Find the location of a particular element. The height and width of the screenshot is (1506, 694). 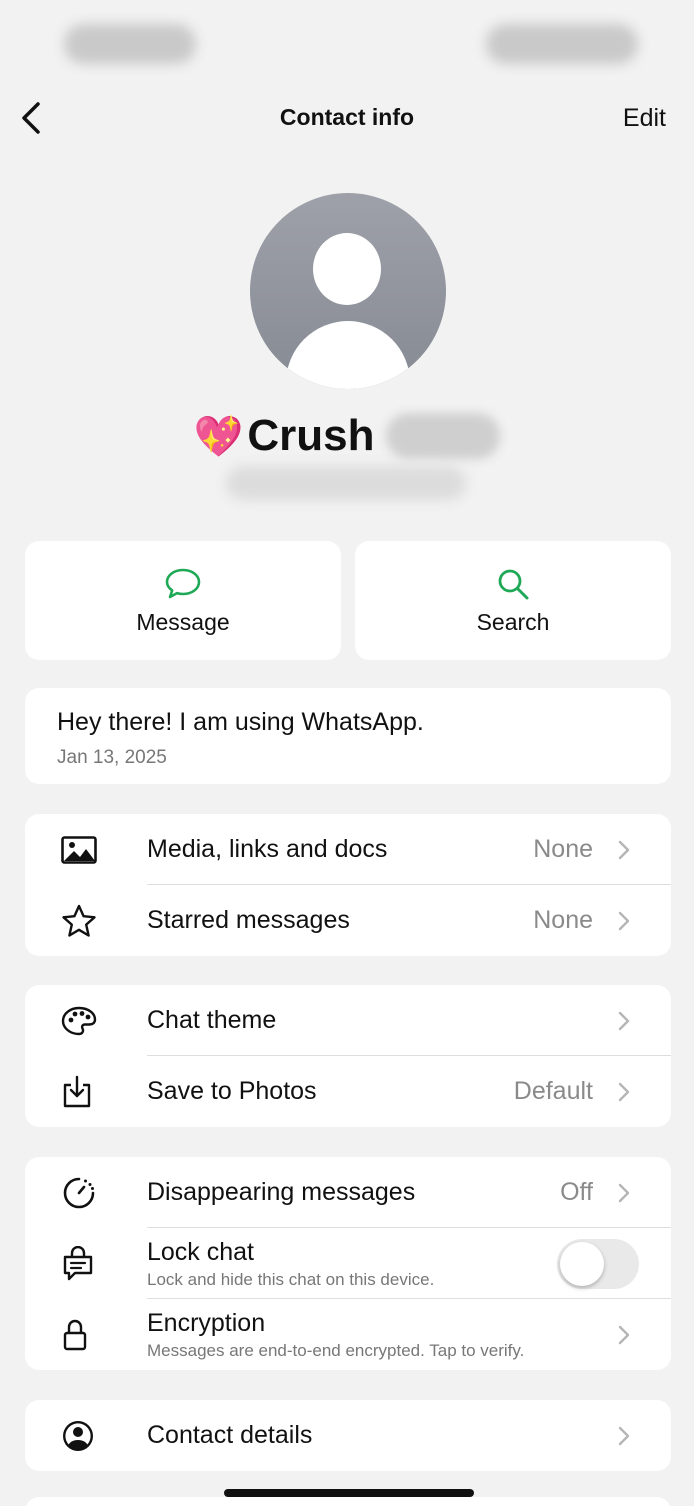

search-button: Search is located at coordinates (513, 600).